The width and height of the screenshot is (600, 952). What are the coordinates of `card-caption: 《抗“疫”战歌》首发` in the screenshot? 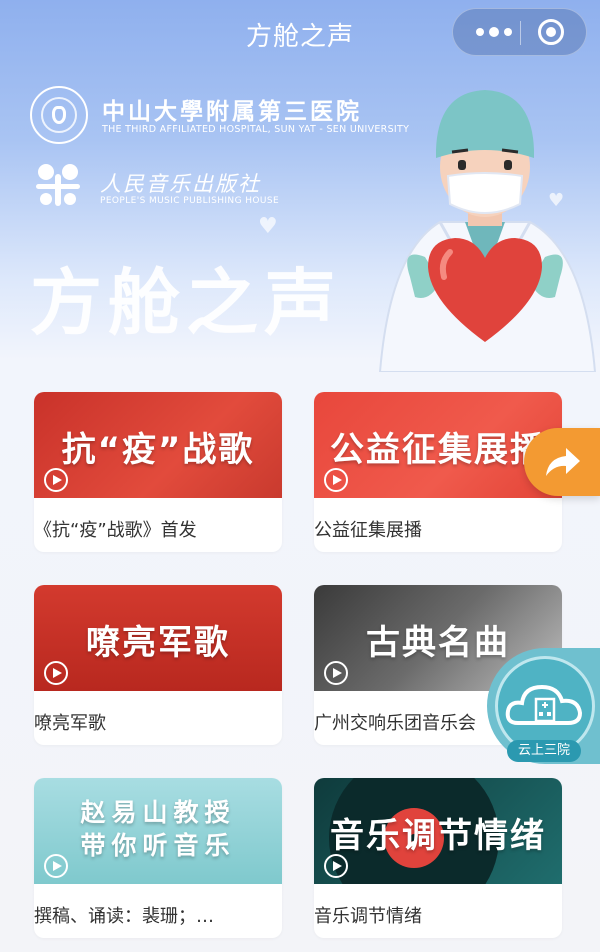 It's located at (115, 530).